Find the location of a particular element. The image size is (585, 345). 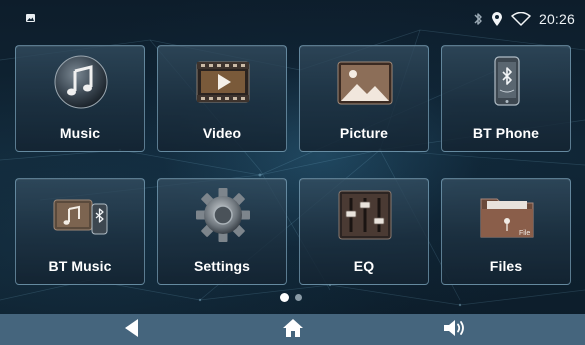

clock: 20:26 is located at coordinates (556, 19).